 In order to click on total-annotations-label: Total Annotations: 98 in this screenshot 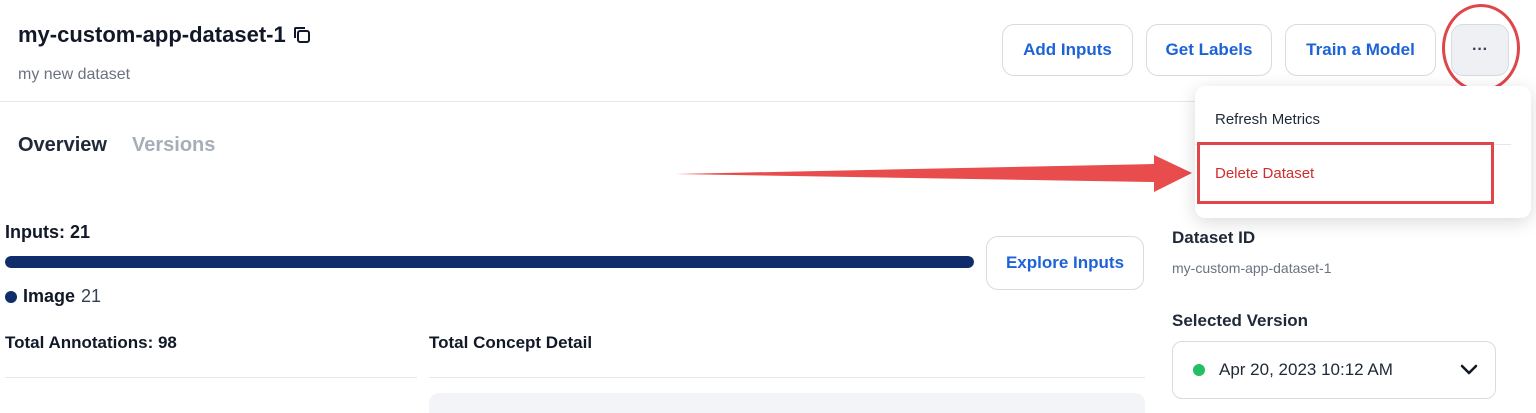, I will do `click(91, 342)`.